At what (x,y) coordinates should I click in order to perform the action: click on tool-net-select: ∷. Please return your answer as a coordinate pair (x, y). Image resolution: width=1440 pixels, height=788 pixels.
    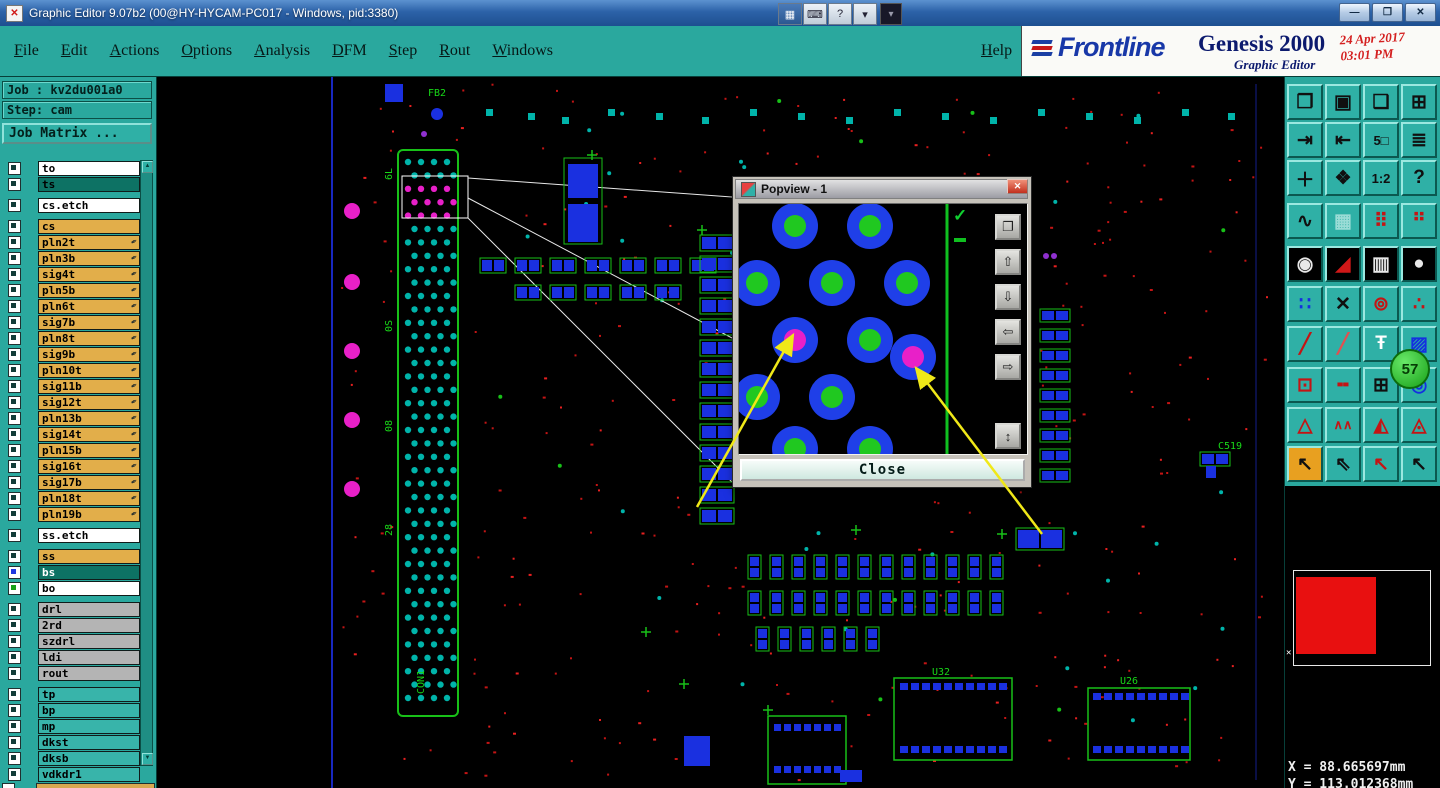
    Looking at the image, I should click on (1305, 304).